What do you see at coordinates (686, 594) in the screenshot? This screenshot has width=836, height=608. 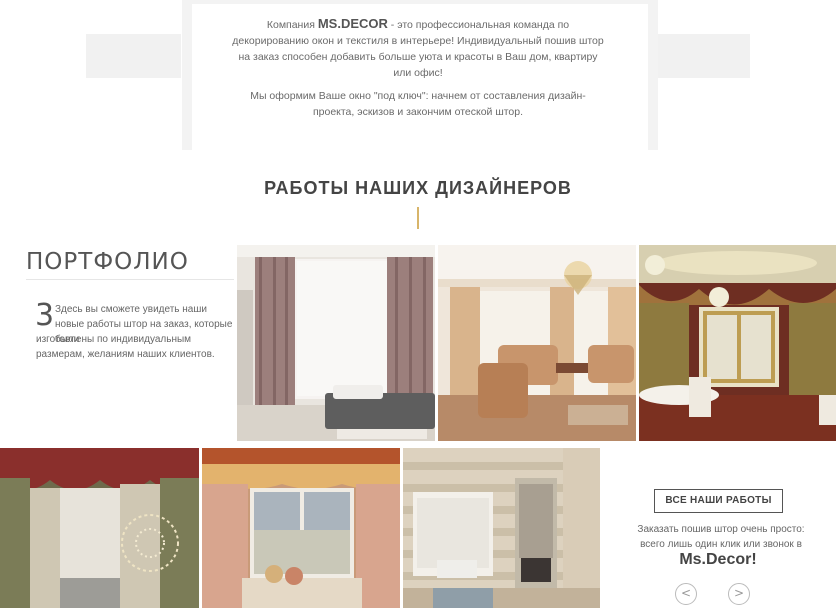 I see `prev-arrow-icon: <` at bounding box center [686, 594].